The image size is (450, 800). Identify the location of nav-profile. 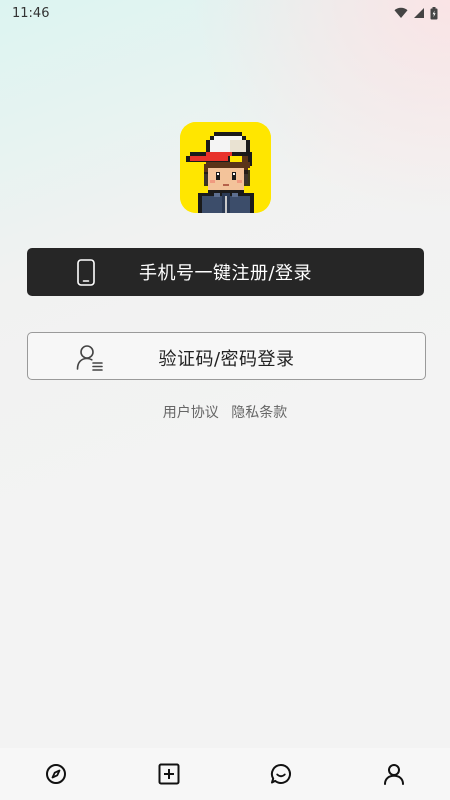
(394, 774).